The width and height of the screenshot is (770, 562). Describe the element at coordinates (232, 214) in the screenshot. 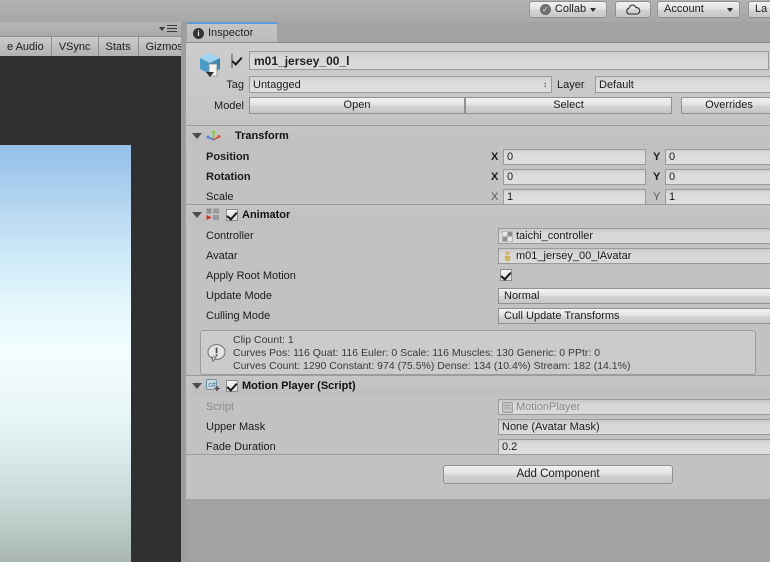

I see `animator-enabled-checkbox` at that location.